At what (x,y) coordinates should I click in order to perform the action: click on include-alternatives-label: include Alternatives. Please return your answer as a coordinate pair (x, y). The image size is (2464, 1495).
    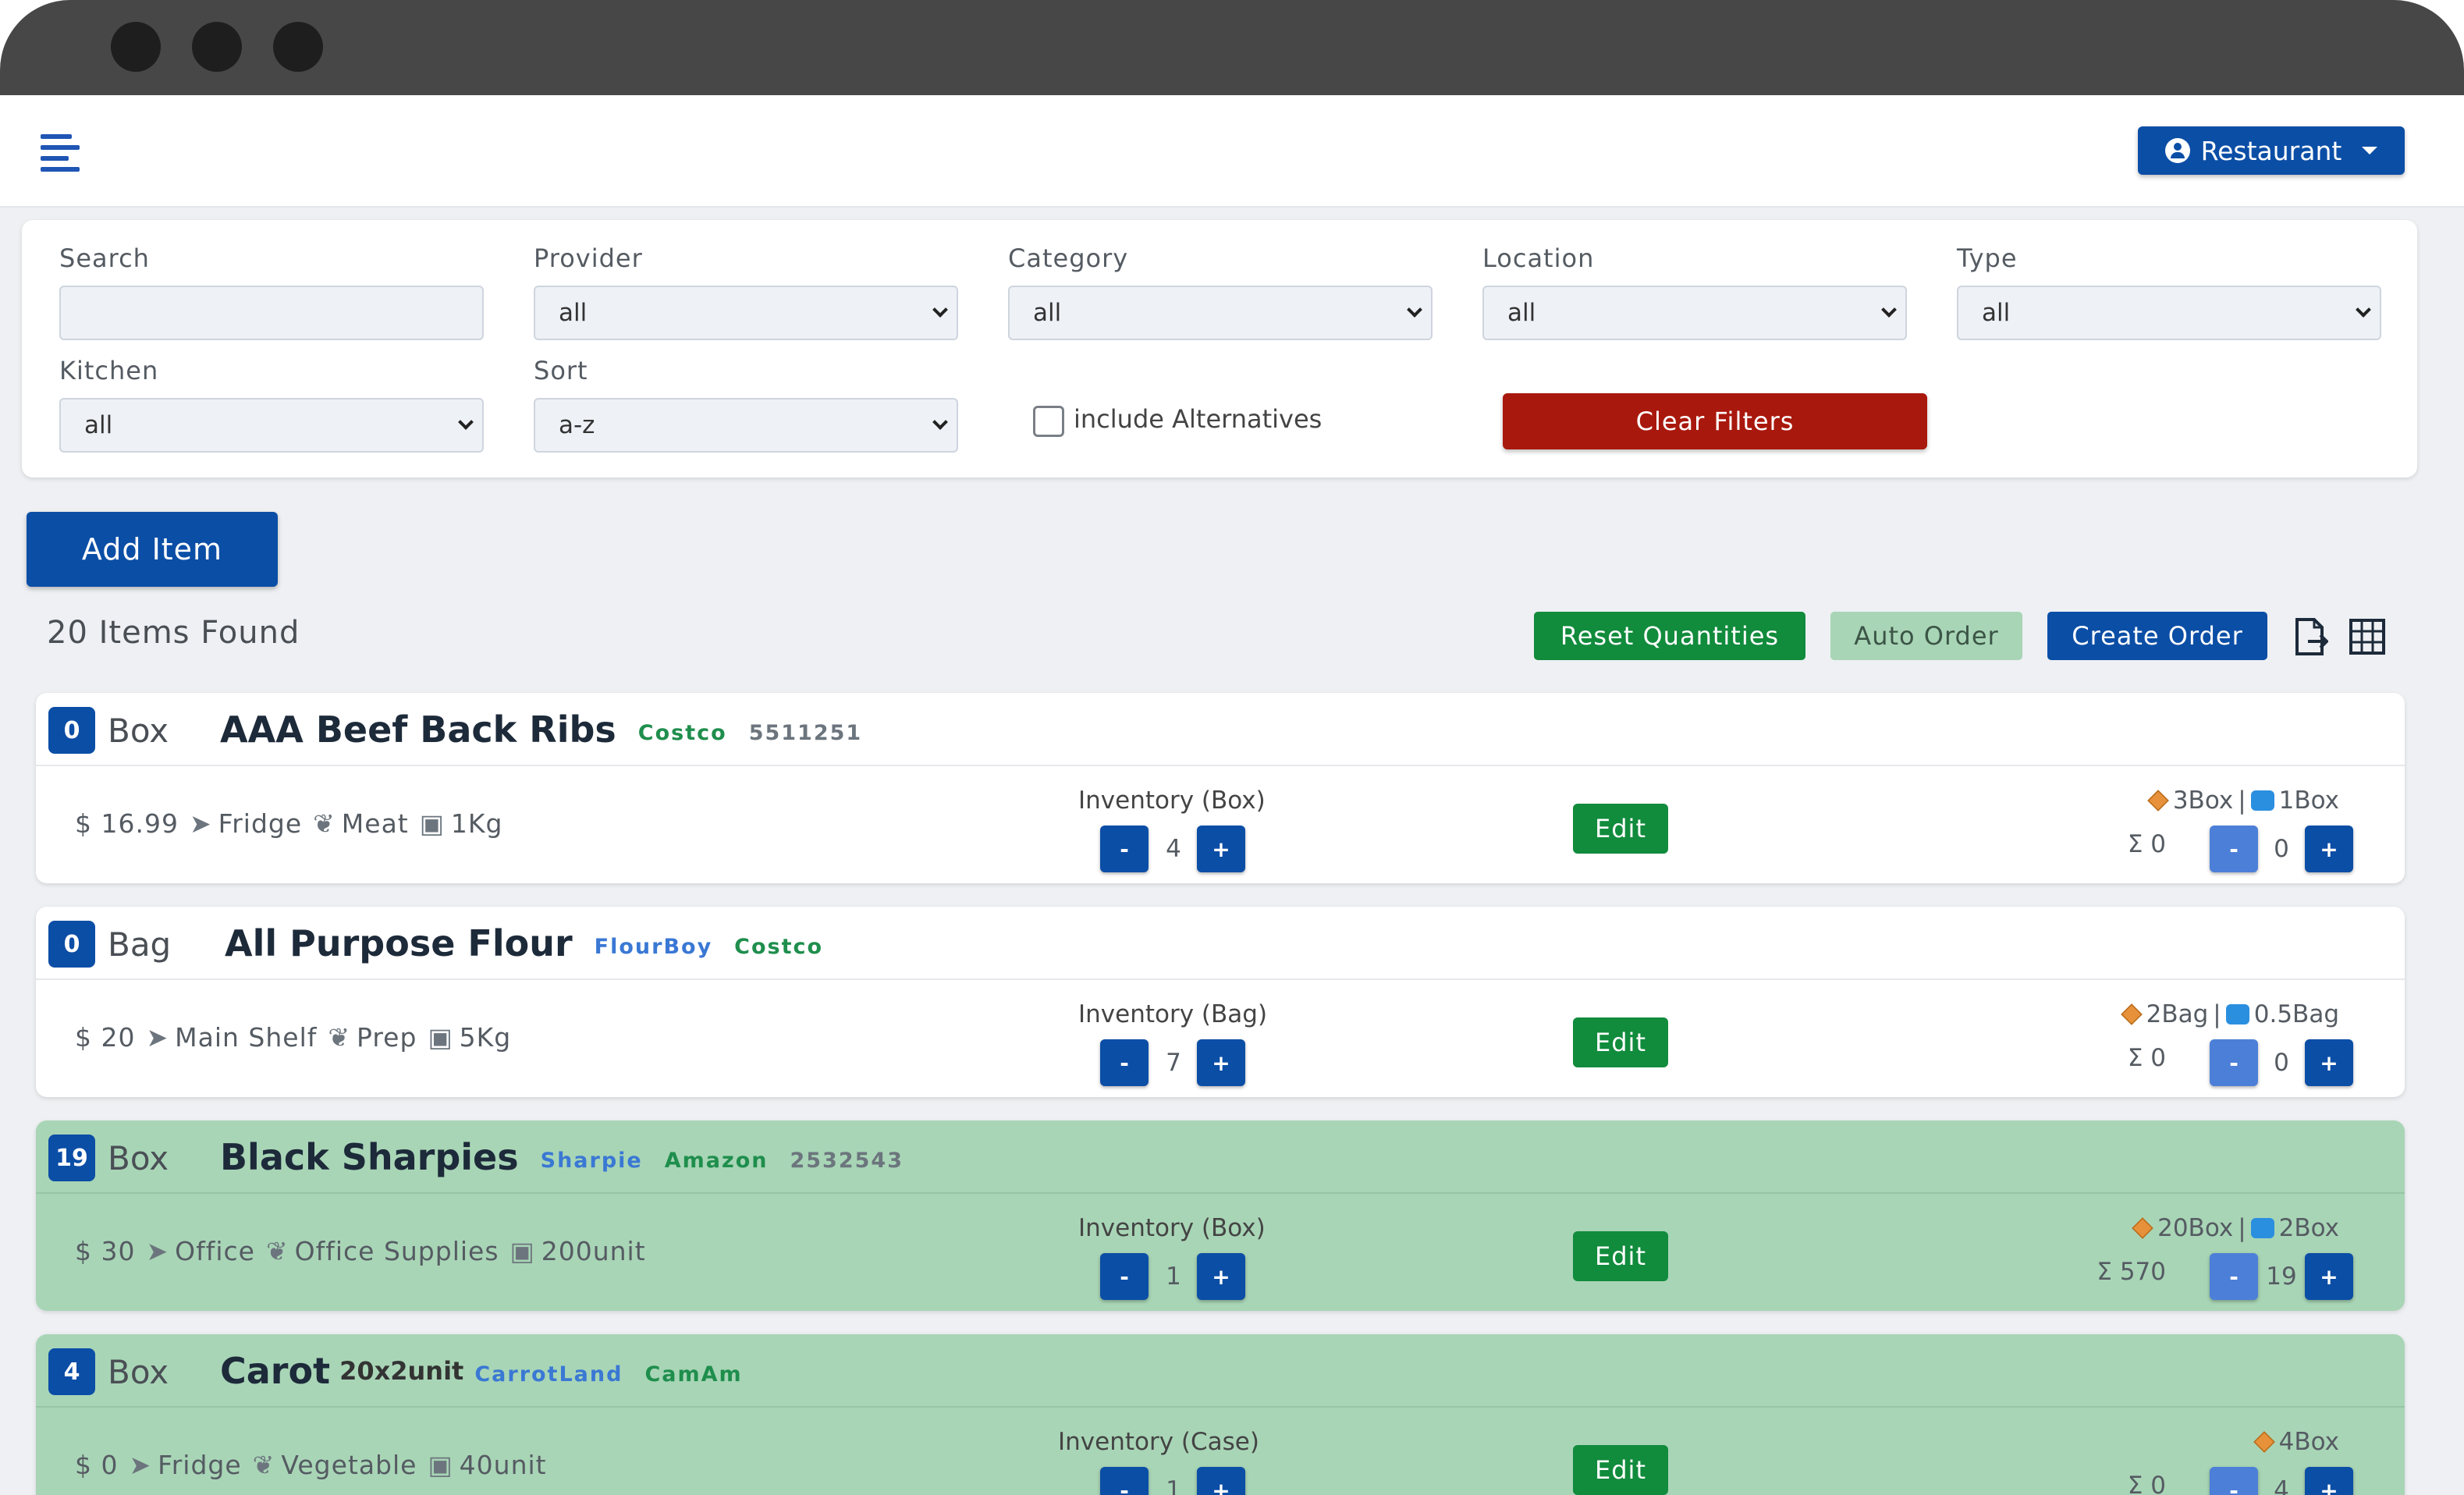
    Looking at the image, I should click on (1198, 419).